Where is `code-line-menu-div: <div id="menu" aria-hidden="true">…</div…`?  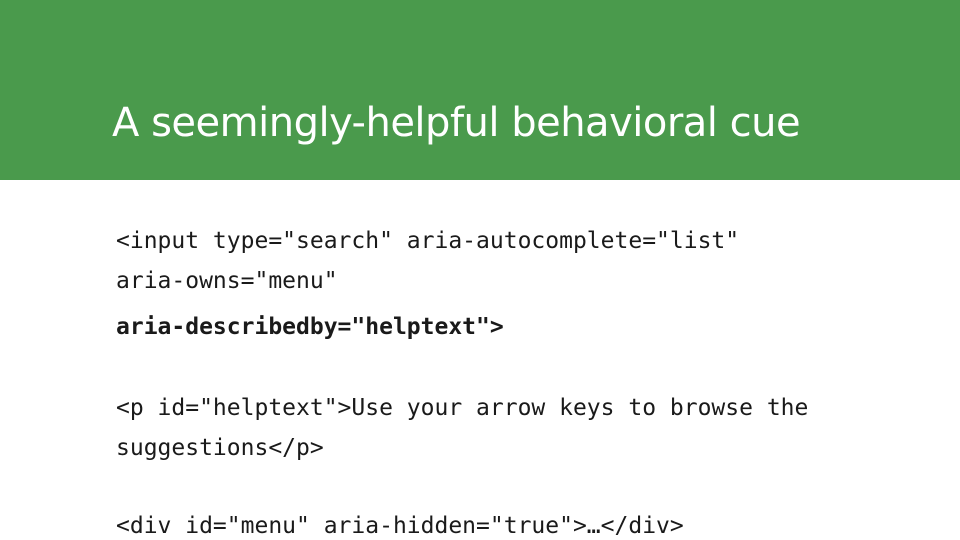
code-line-menu-div: <div id="menu" aria-hidden="true">…</div… is located at coordinates (400, 526).